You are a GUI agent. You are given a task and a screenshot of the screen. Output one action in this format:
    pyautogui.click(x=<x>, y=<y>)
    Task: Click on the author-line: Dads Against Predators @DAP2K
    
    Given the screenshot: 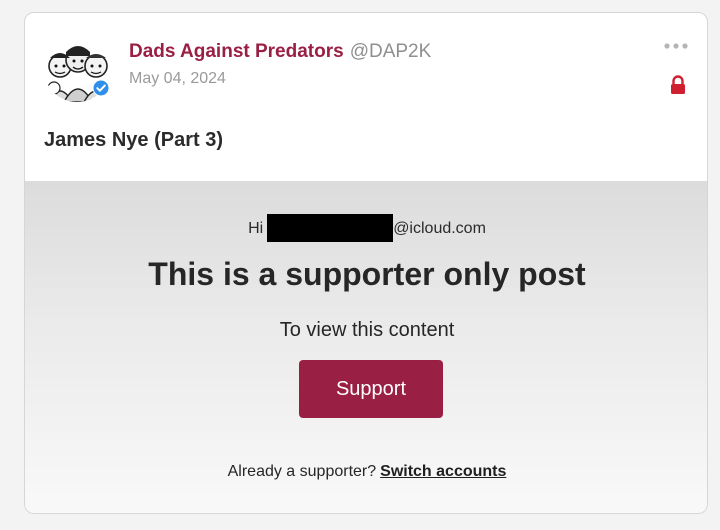 What is the action you would take?
    pyautogui.click(x=280, y=52)
    